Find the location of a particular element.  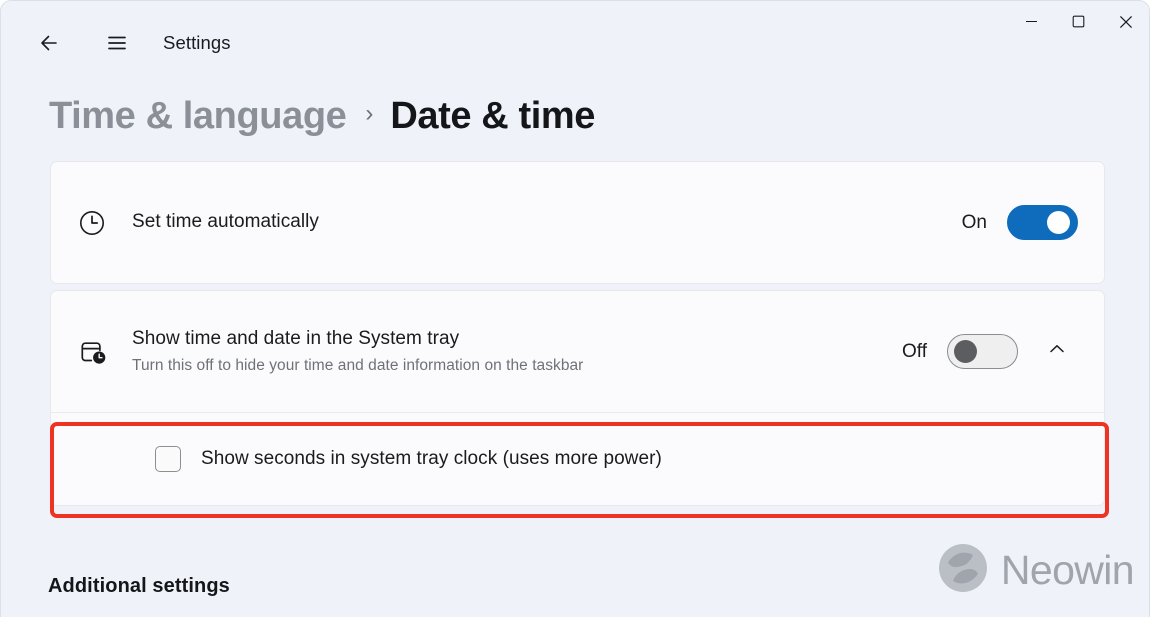

minimize-button is located at coordinates (1031, 24).